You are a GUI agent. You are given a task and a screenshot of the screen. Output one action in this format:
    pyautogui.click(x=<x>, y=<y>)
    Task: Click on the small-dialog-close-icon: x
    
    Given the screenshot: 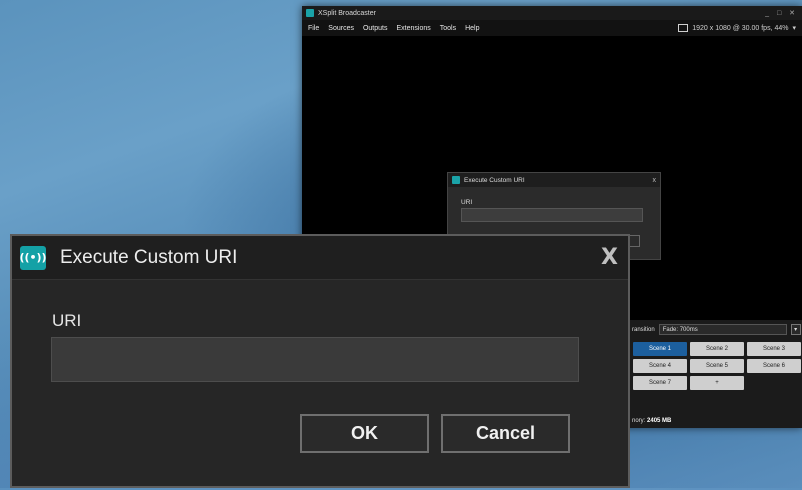 What is the action you would take?
    pyautogui.click(x=655, y=180)
    